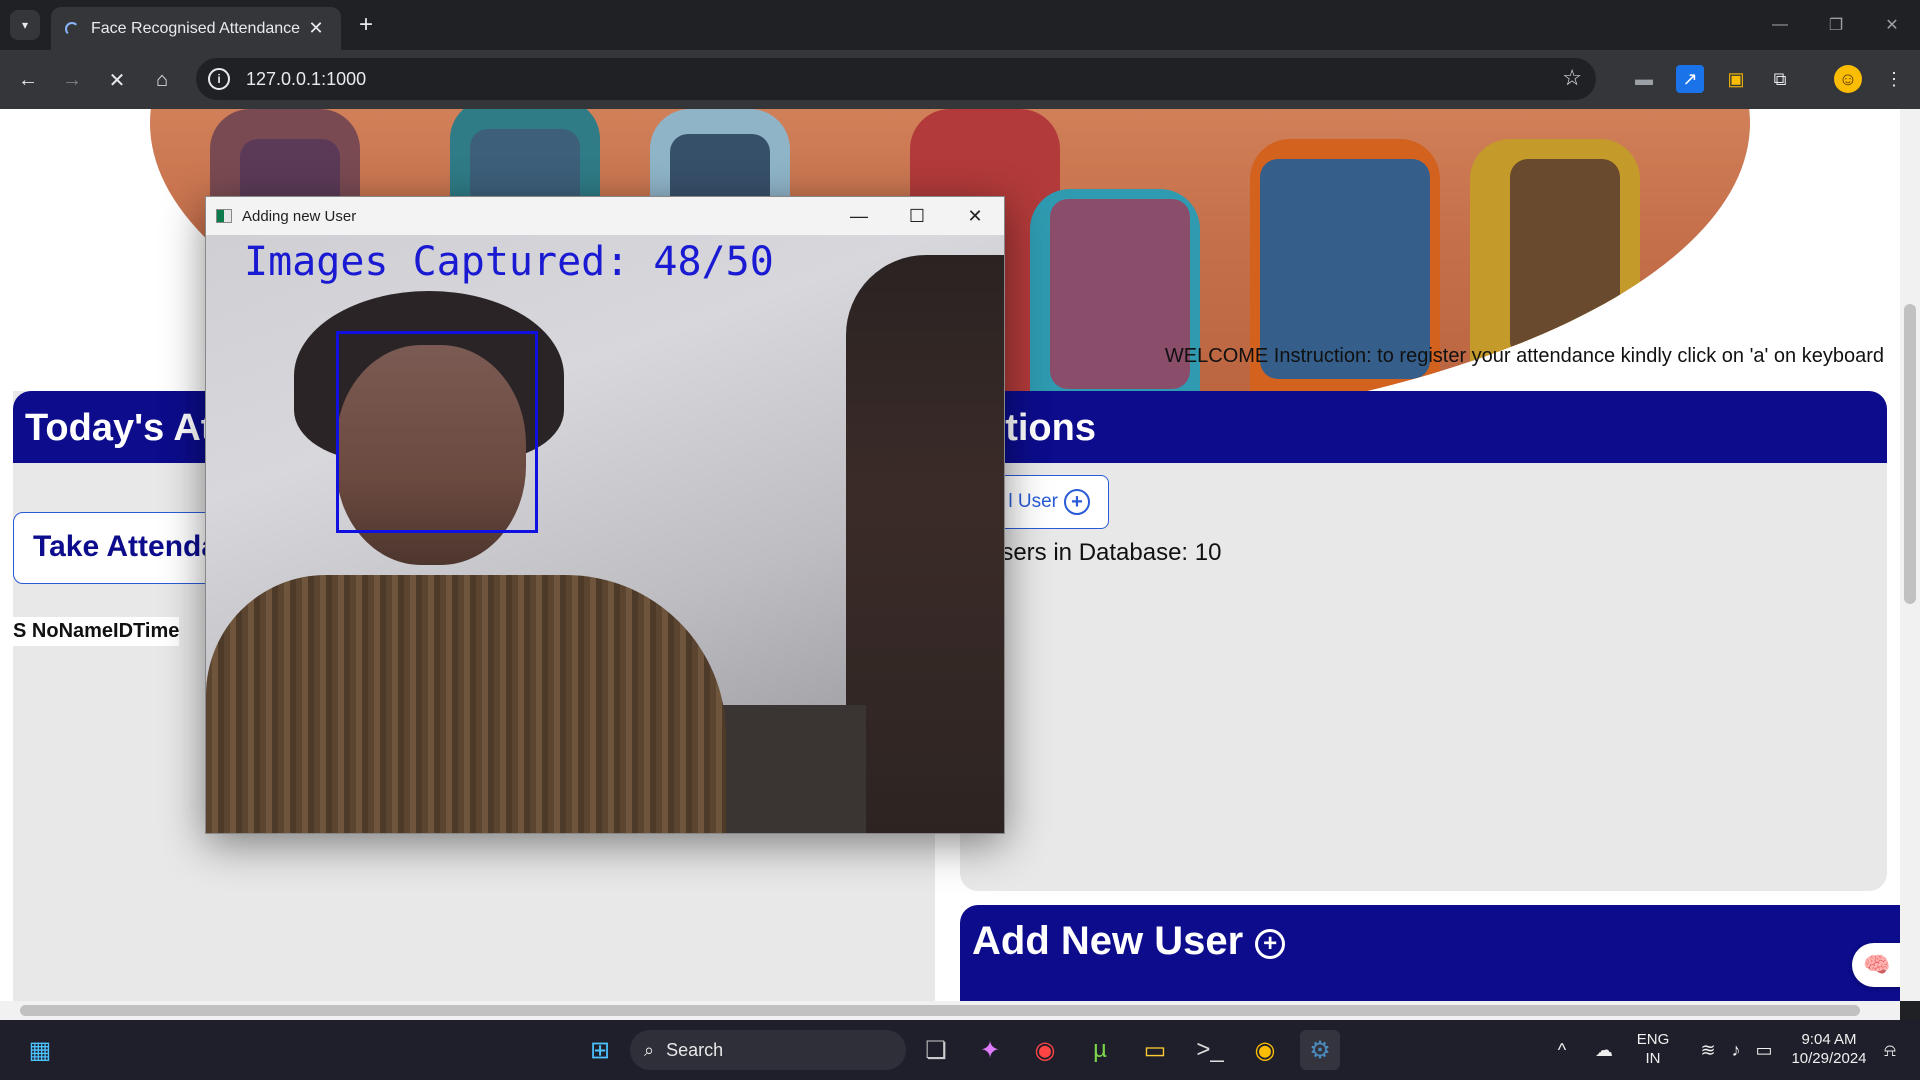  I want to click on capture-window-title: Adding new User, so click(299, 216).